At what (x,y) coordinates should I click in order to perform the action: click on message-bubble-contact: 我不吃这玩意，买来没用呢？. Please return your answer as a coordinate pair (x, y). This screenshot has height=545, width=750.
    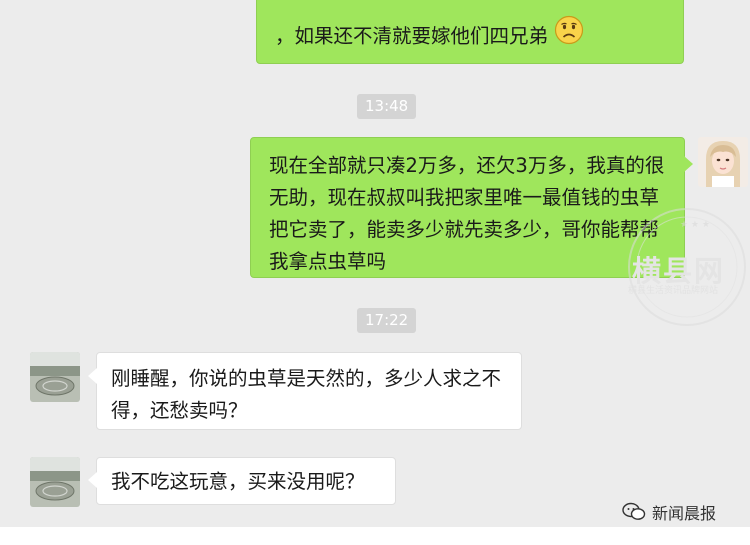
    Looking at the image, I should click on (246, 481).